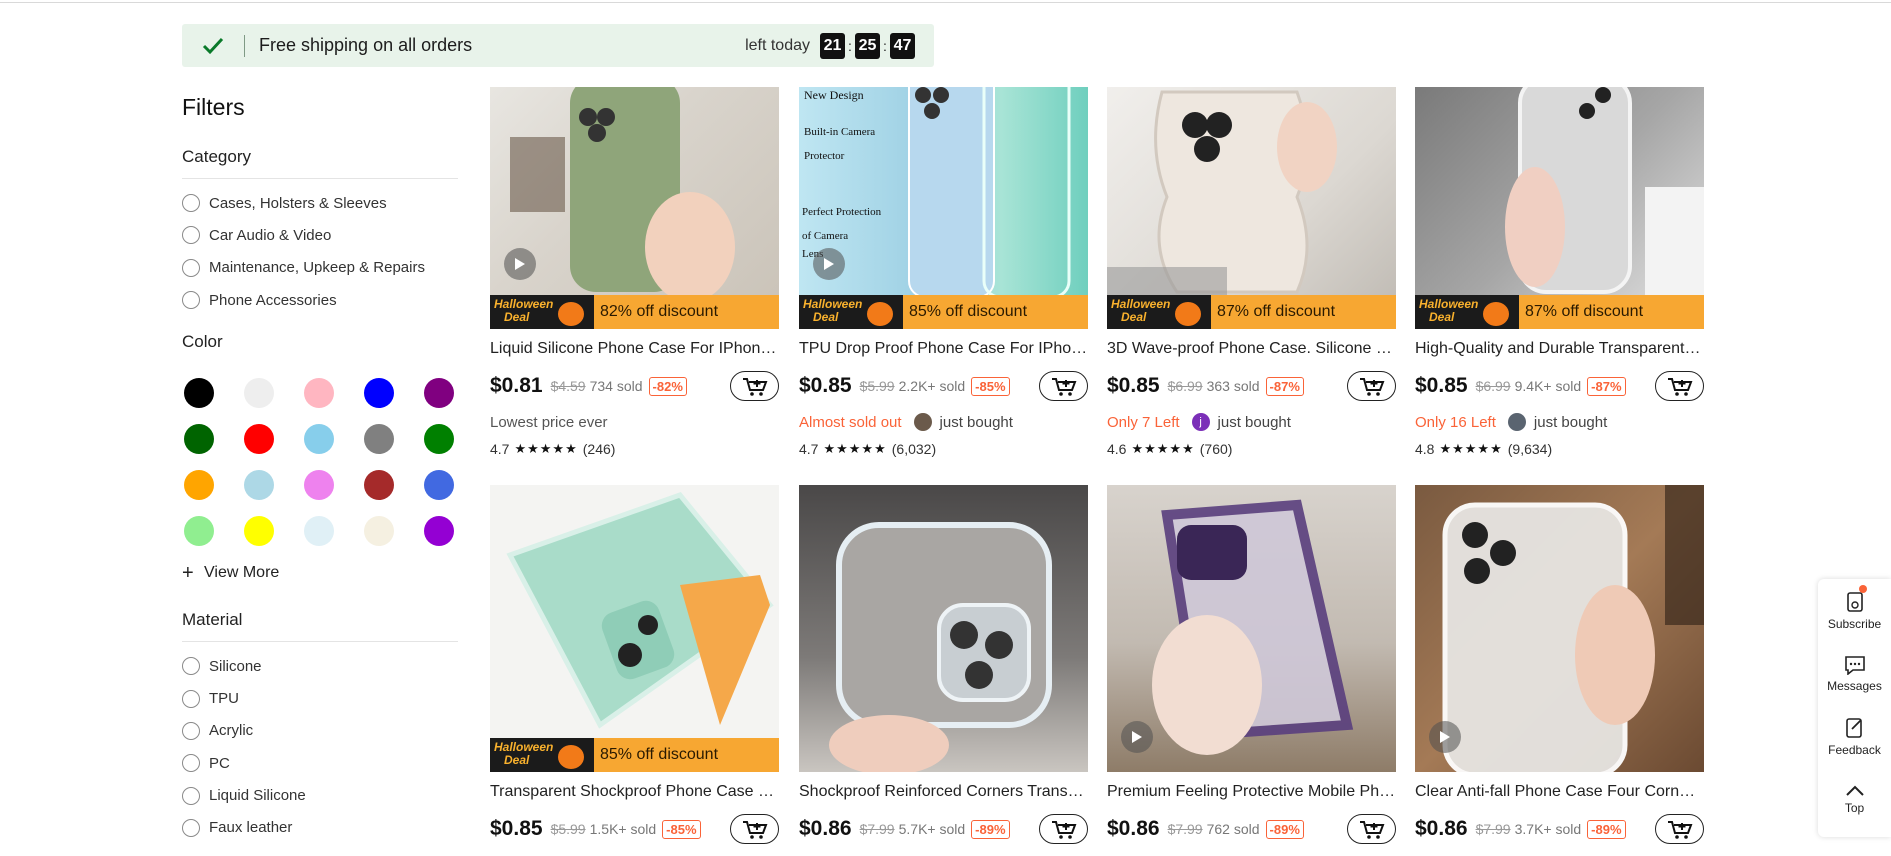 This screenshot has width=1891, height=856. What do you see at coordinates (213, 45) in the screenshot?
I see `check-icon` at bounding box center [213, 45].